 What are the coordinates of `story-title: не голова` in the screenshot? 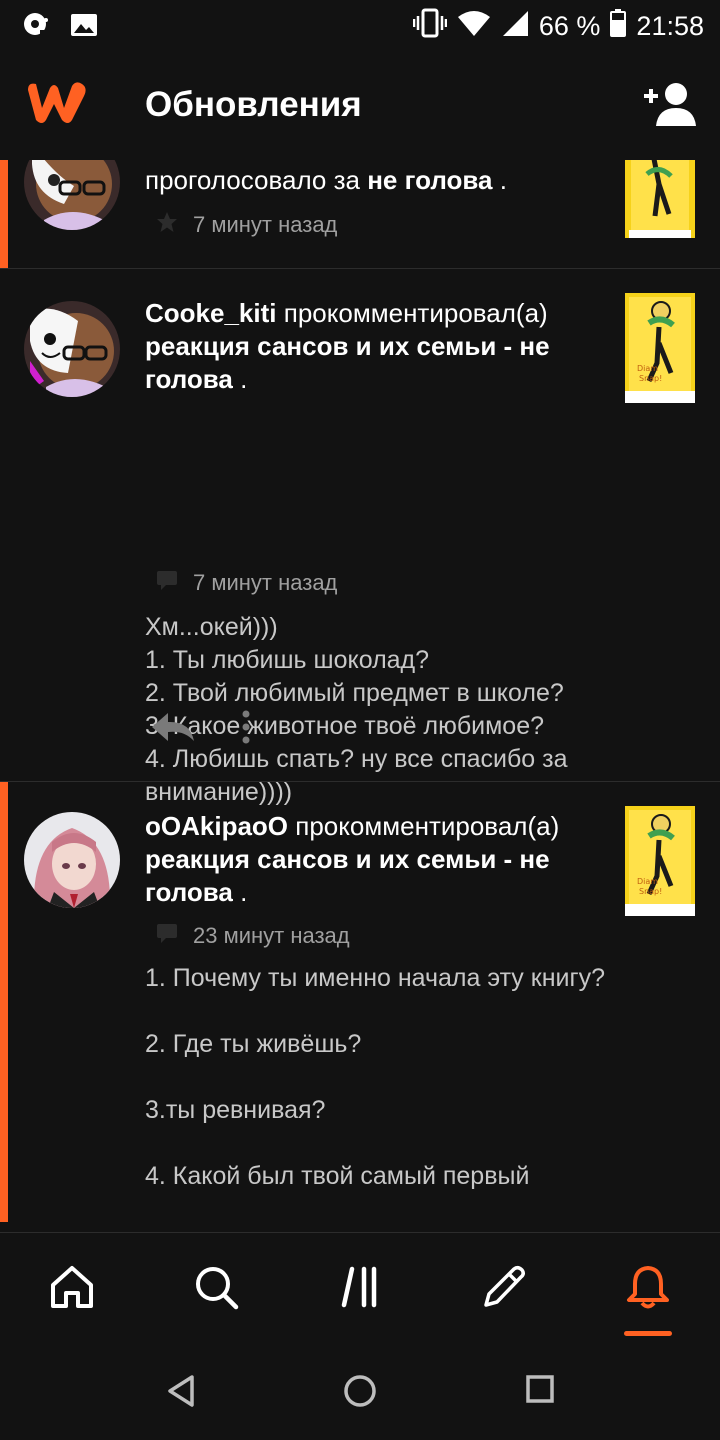 It's located at (429, 180).